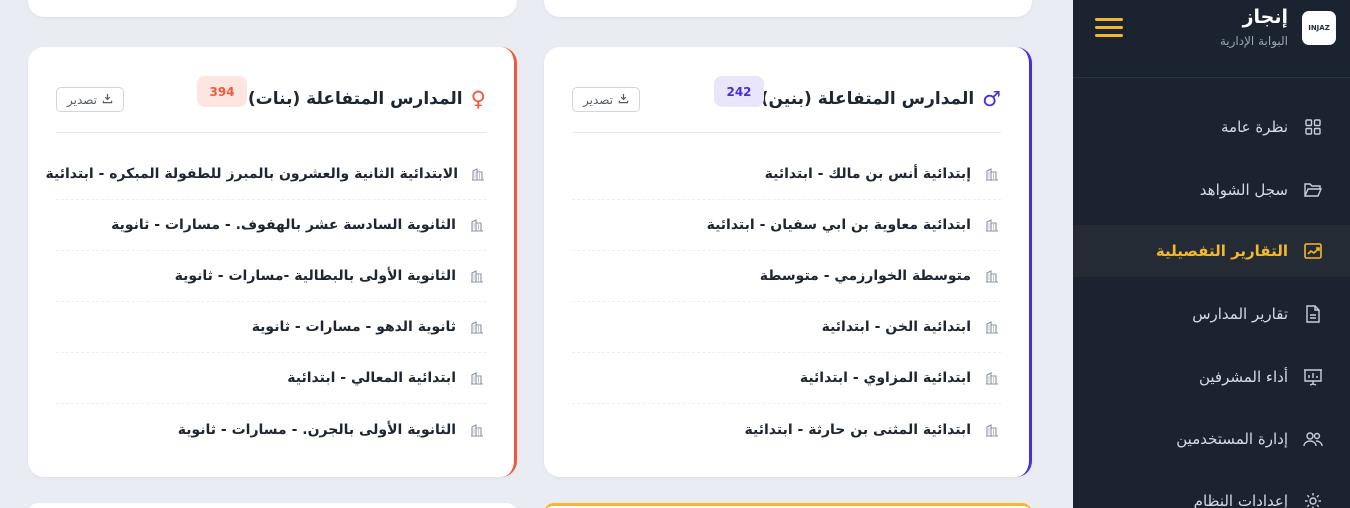 This screenshot has width=1350, height=508. Describe the element at coordinates (271, 327) in the screenshot. I see `list-item: ثانوية الدهو - مسارات - ثانوية` at that location.